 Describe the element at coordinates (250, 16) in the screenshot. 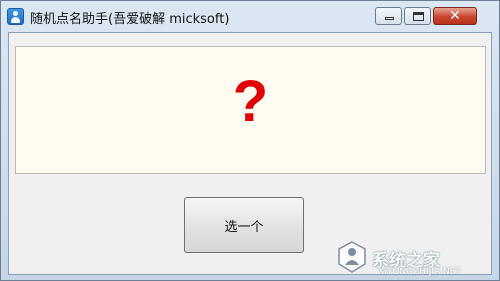

I see `title-bar: 随机点名助手(吾爱破解 micksoft) ✕` at that location.